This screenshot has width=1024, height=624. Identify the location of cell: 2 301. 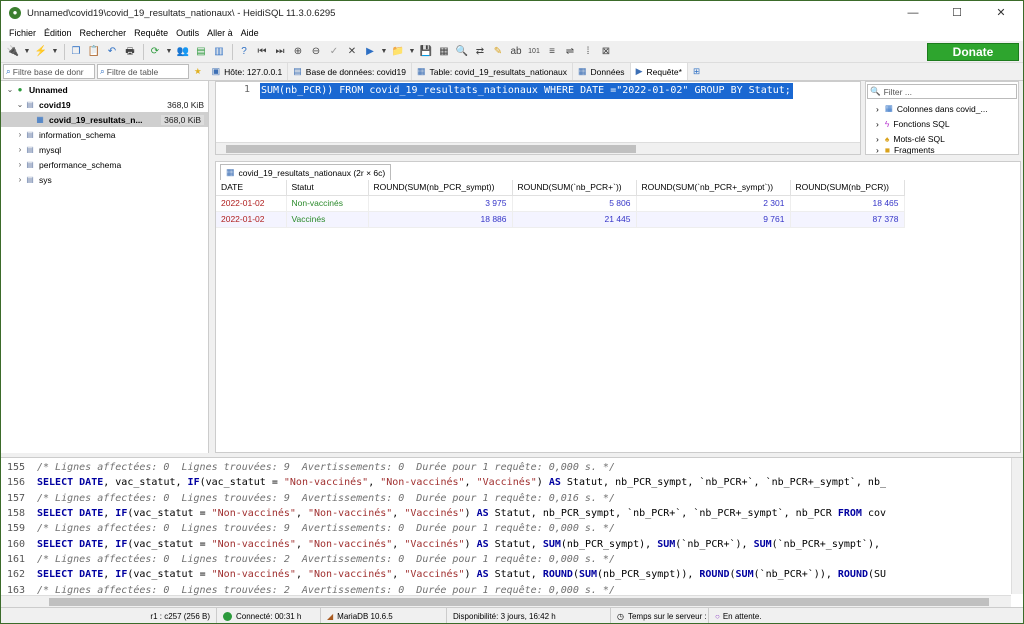
(713, 203).